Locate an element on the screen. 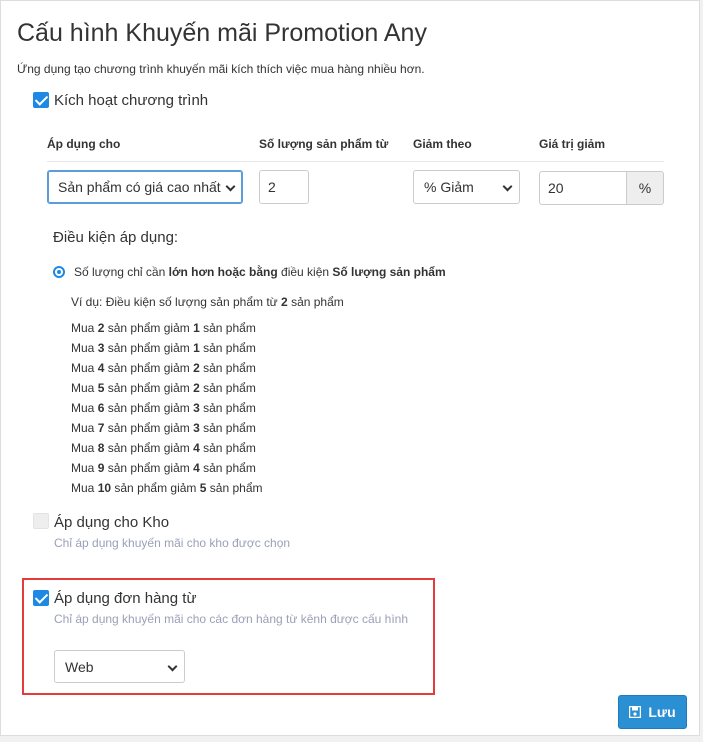  activate-label: Kích hoạt chương trình is located at coordinates (131, 100).